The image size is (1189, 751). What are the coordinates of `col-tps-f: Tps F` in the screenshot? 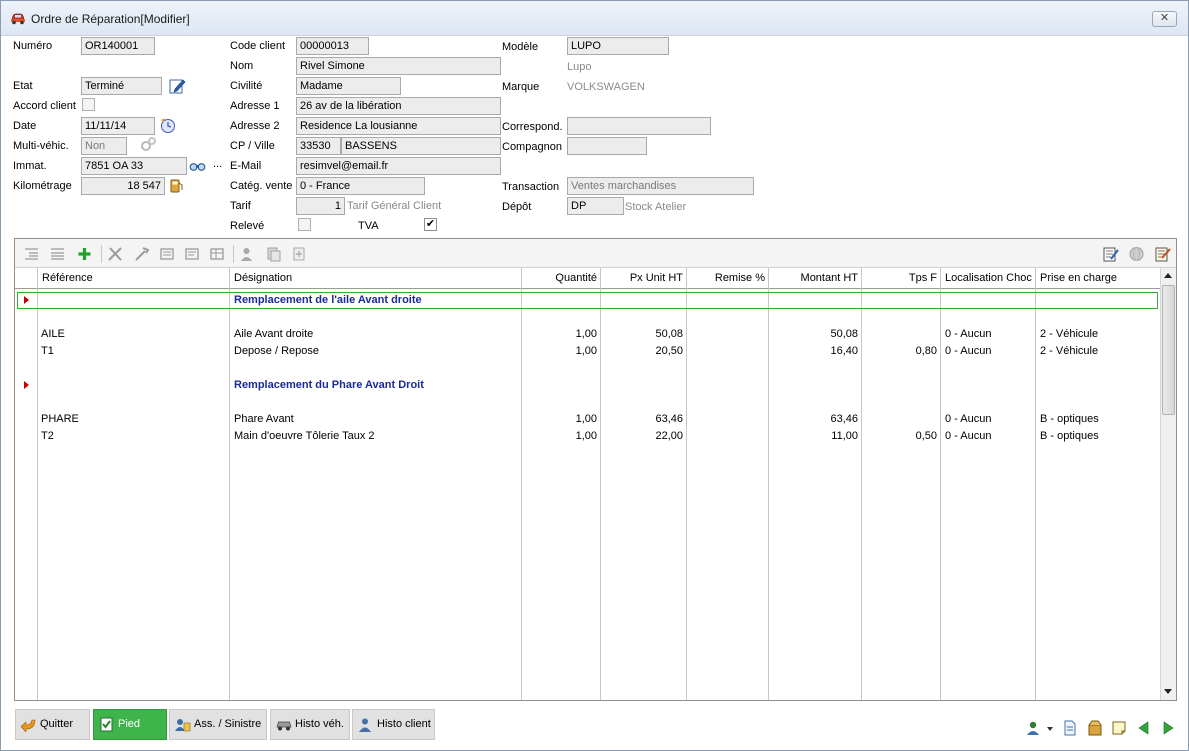 It's located at (901, 278).